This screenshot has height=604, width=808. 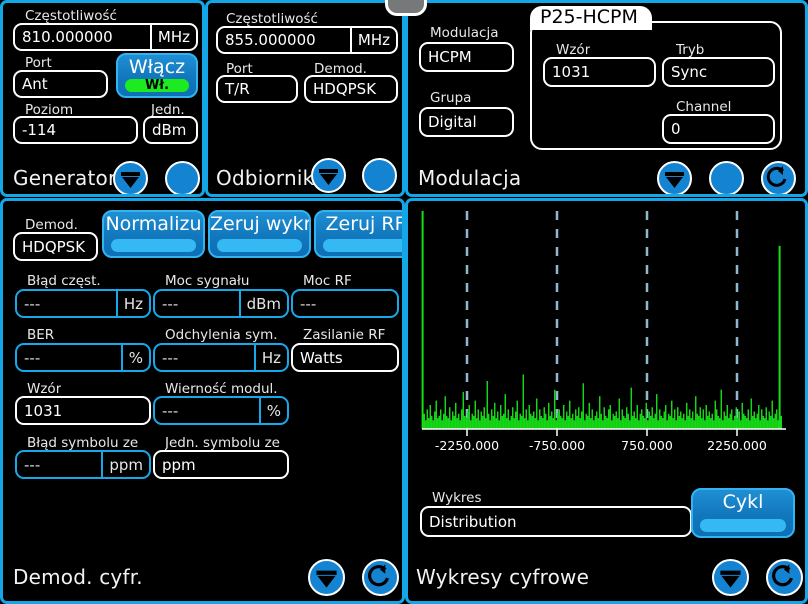 I want to click on generator-port-label: Port, so click(x=38, y=63).